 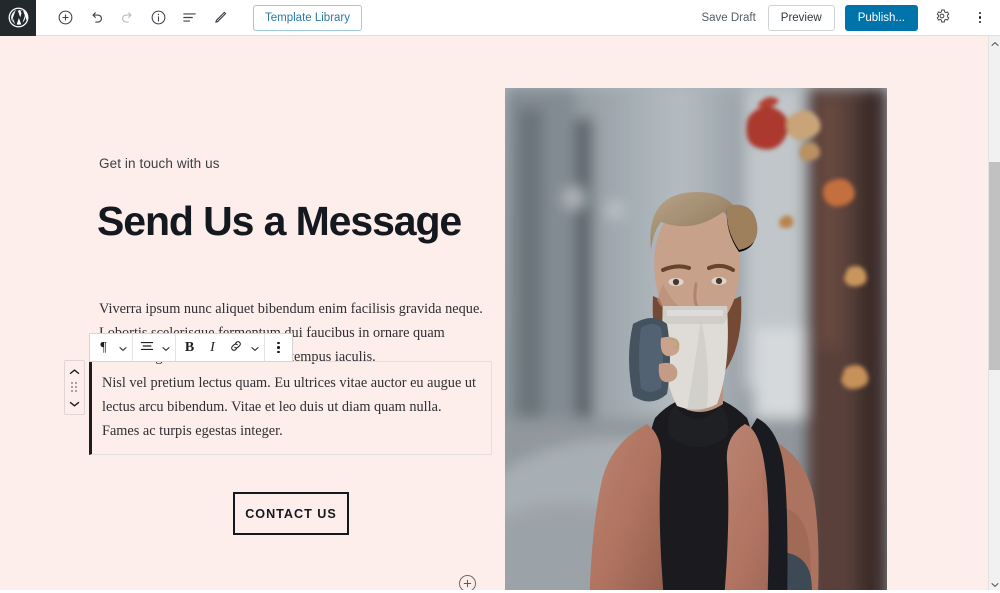 I want to click on editor-tool-icons, so click(x=142, y=18).